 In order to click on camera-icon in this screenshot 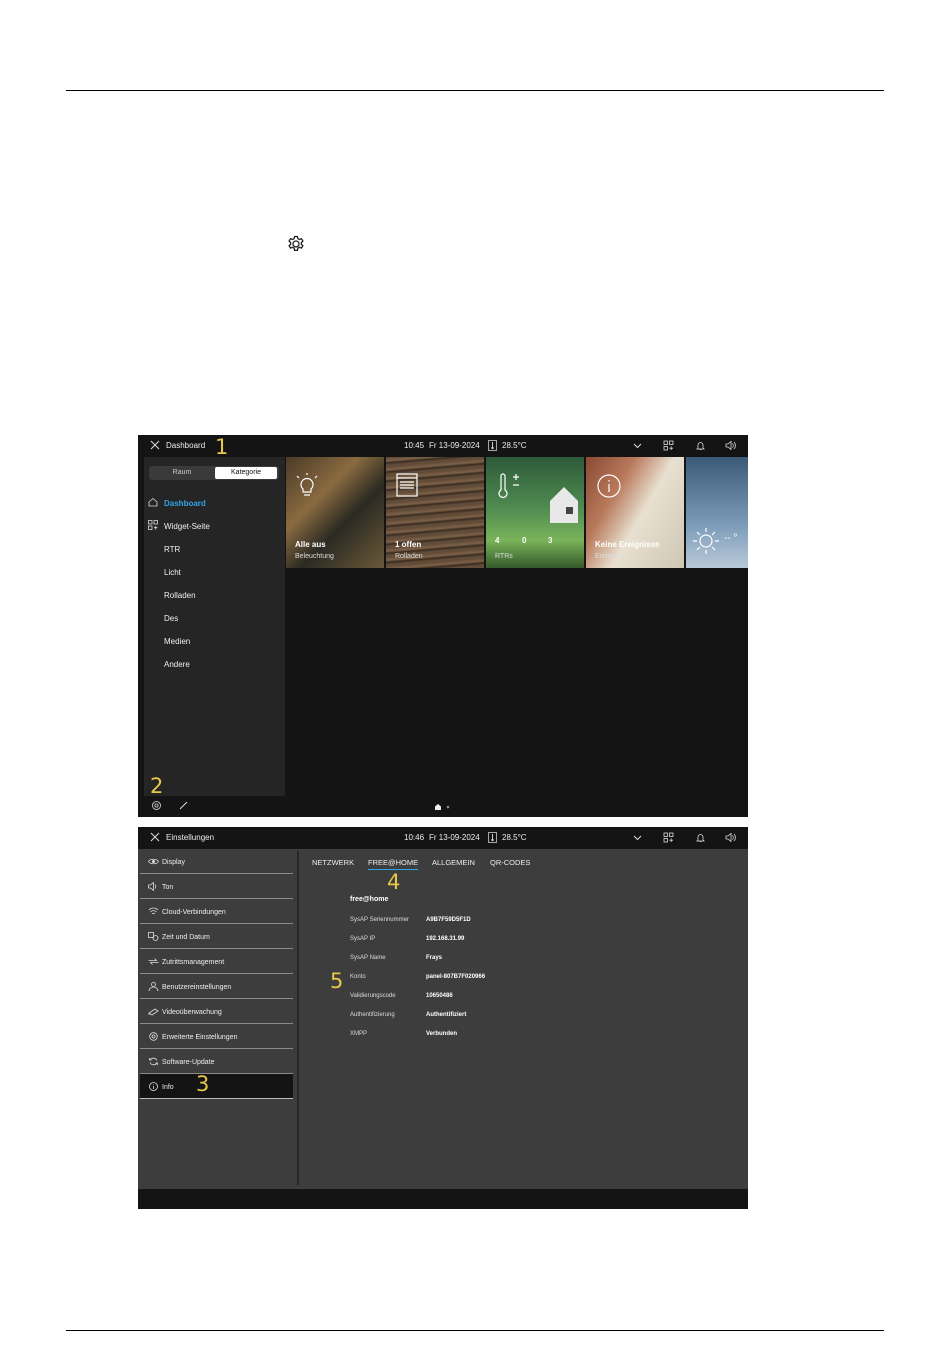, I will do `click(153, 1012)`.